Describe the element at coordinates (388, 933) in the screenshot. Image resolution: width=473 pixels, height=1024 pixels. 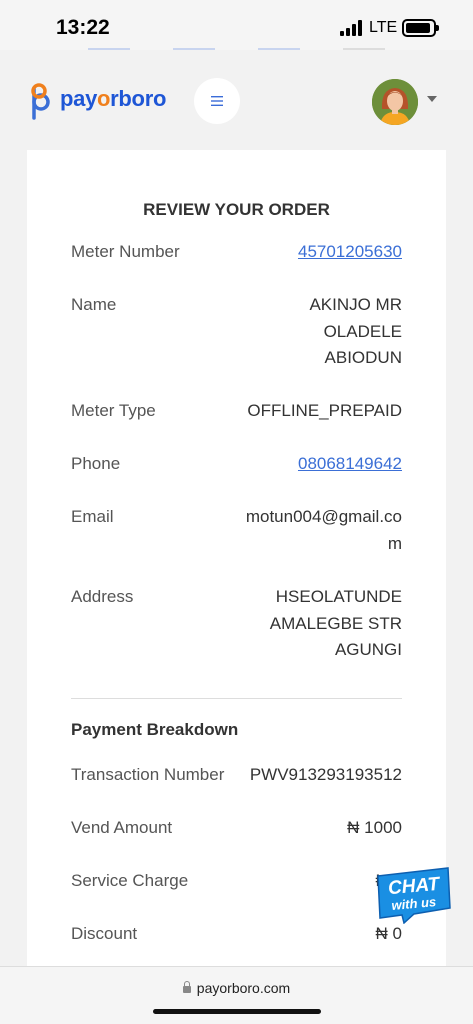
I see `discount-value: ₦ 0` at that location.